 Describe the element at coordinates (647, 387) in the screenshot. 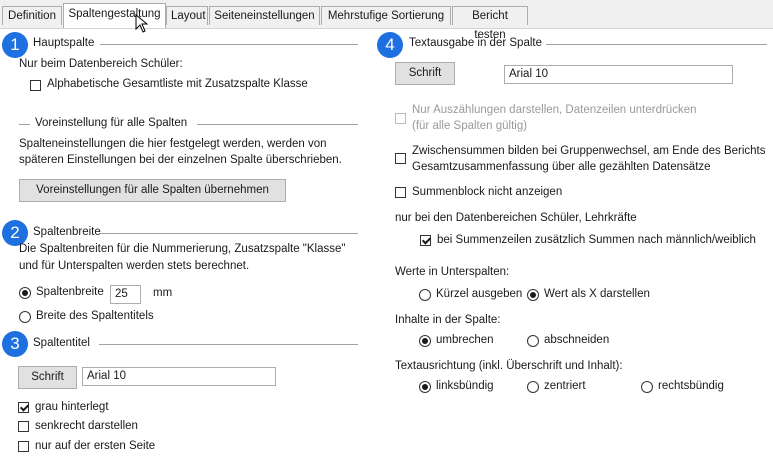

I see `align-right-radio` at that location.